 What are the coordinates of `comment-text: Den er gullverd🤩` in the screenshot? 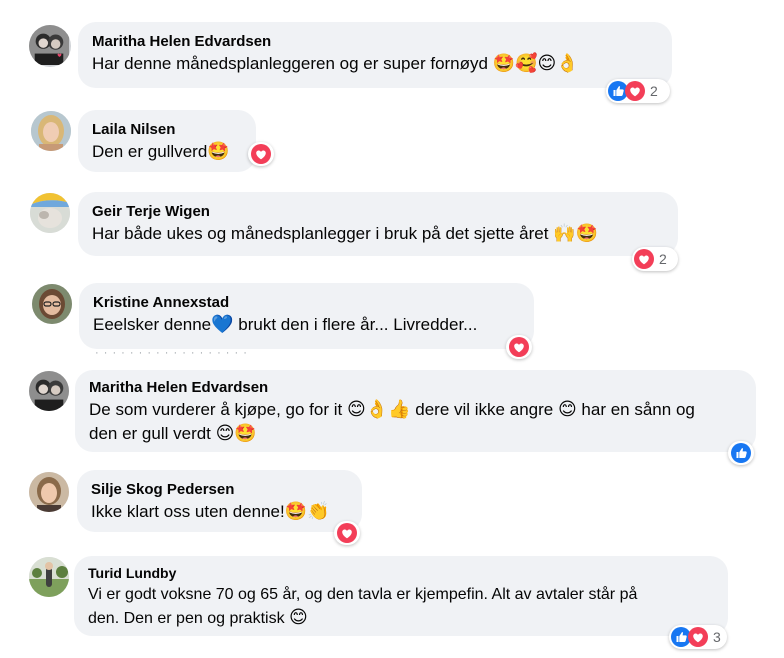 It's located at (161, 151).